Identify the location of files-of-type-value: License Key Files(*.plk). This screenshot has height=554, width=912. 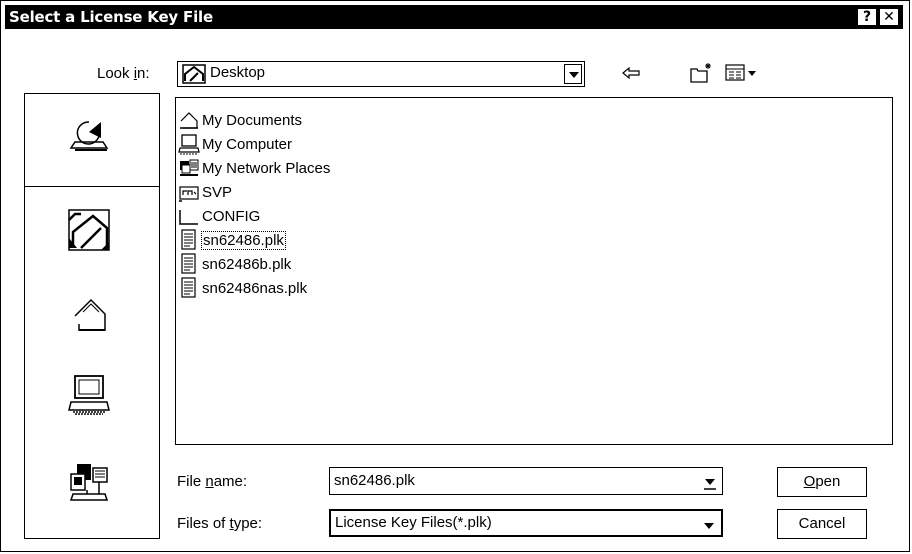
(413, 522).